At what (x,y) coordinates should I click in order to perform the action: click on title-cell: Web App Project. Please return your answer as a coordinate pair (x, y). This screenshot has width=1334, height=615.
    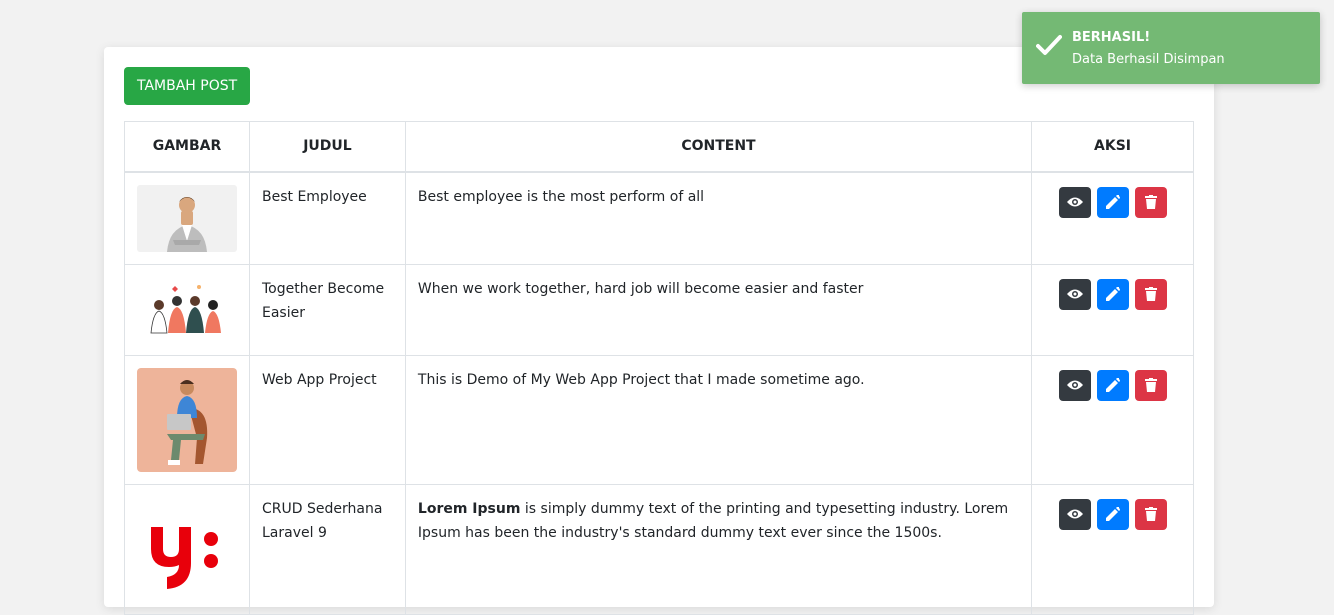
    Looking at the image, I should click on (327, 419).